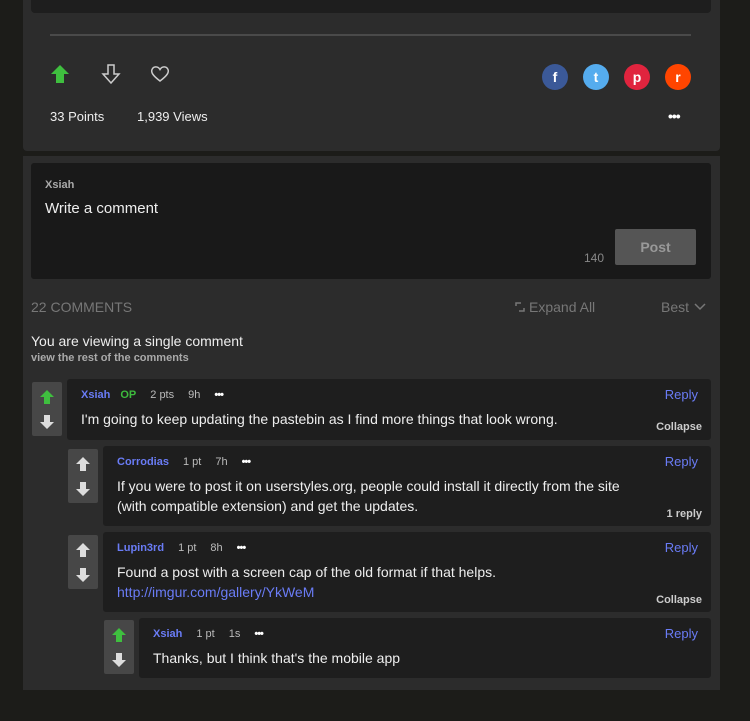 The width and height of the screenshot is (750, 721). What do you see at coordinates (216, 548) in the screenshot?
I see `comment-time: 8h` at bounding box center [216, 548].